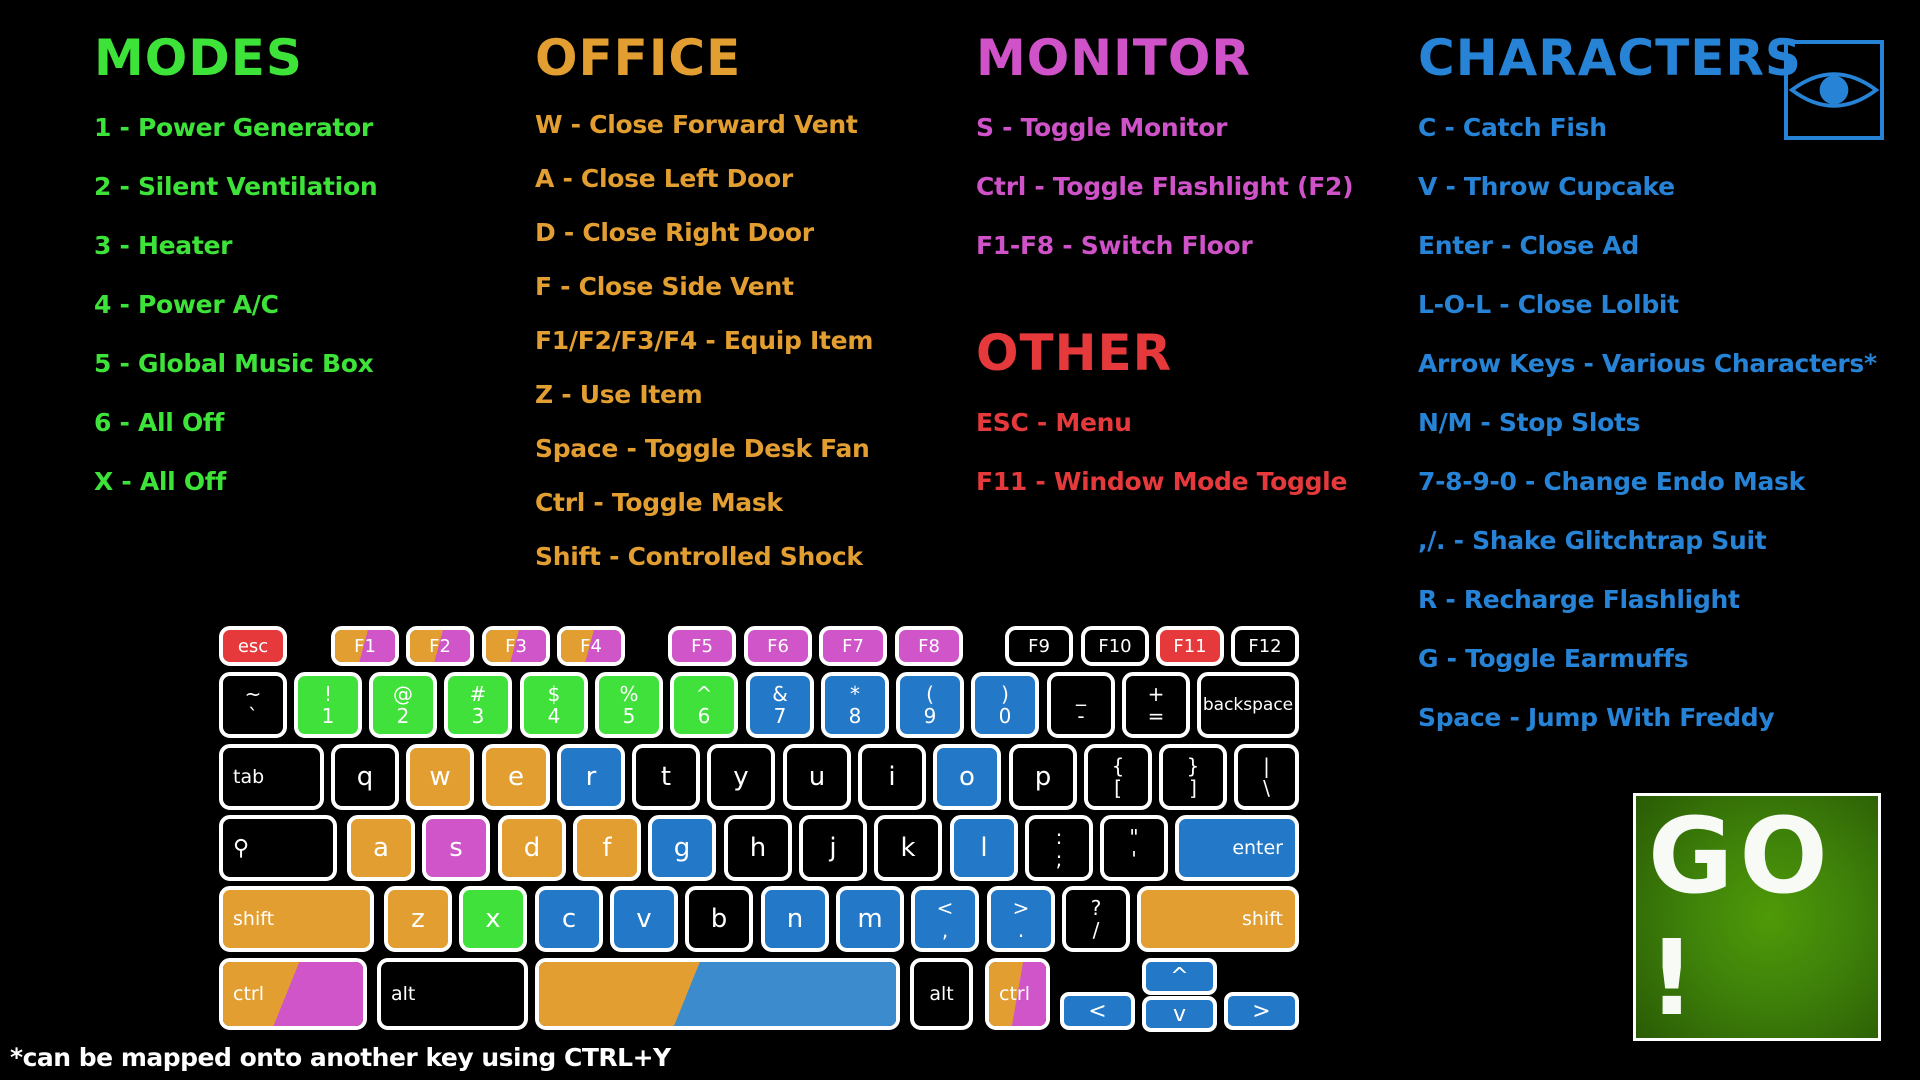  I want to click on key-esc: esc, so click(253, 646).